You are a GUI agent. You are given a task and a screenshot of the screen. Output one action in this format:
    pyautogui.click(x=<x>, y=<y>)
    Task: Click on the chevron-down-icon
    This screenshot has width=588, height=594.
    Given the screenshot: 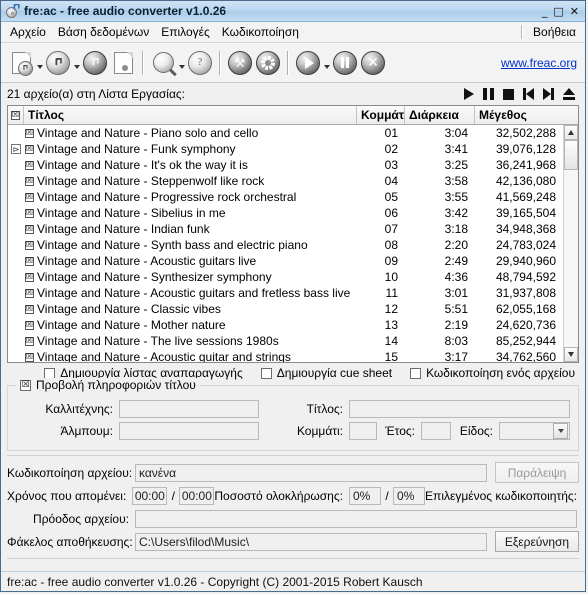 What is the action you would take?
    pyautogui.click(x=560, y=431)
    